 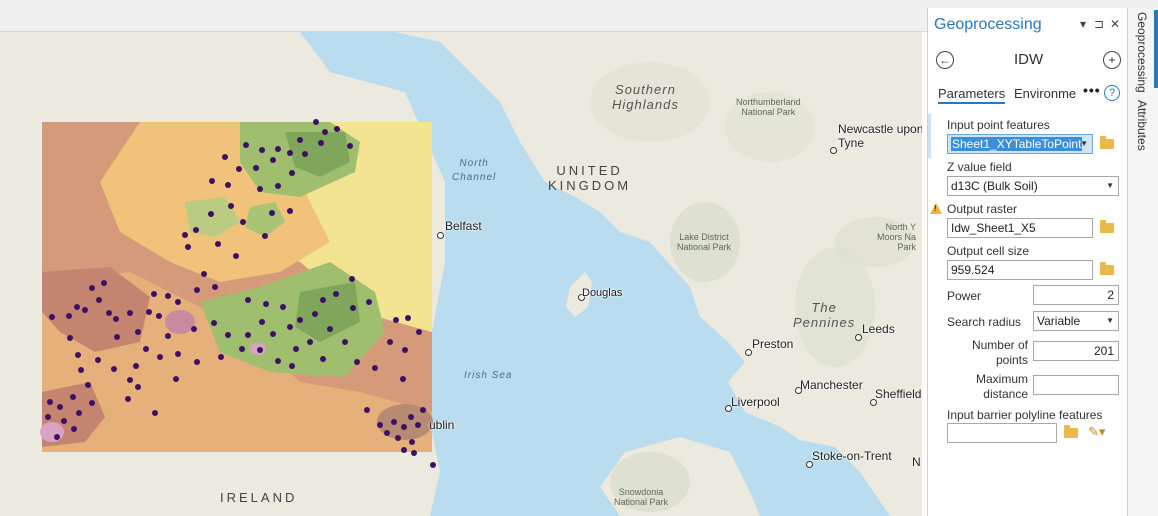 What do you see at coordinates (1076, 351) in the screenshot?
I see `number-of-points-input: 201` at bounding box center [1076, 351].